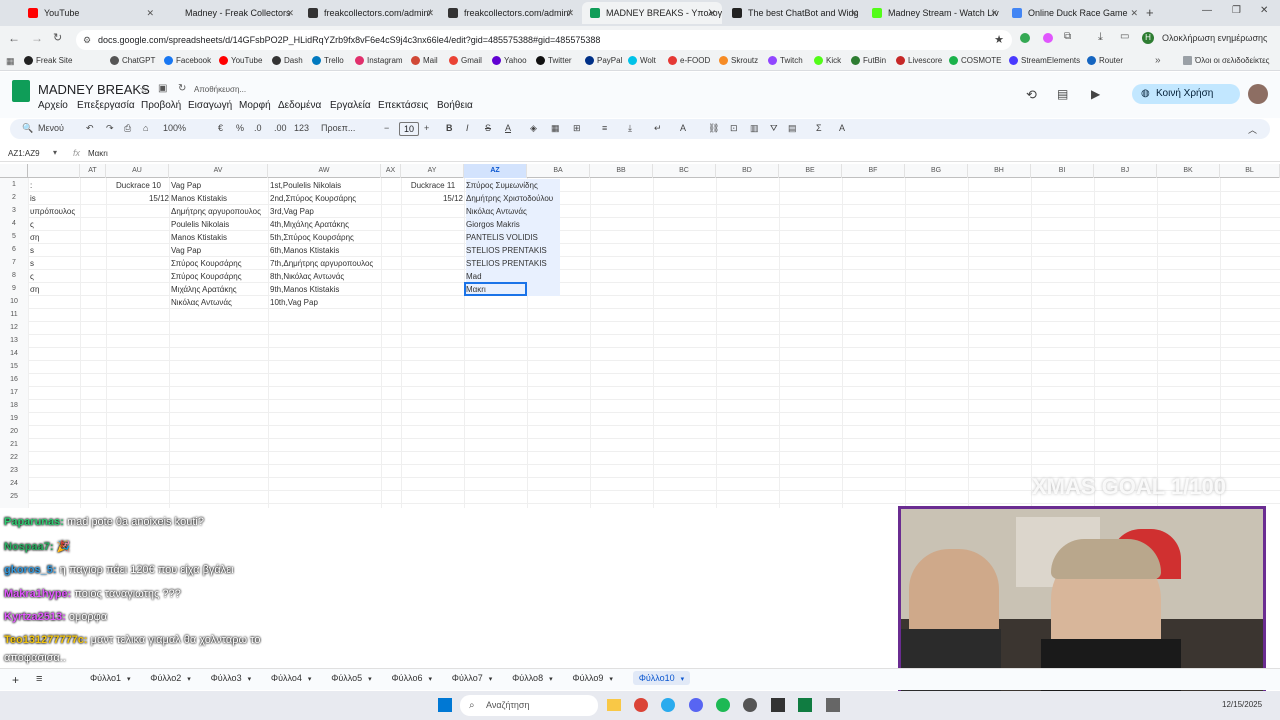  I want to click on chevron-right-icon: », so click(1158, 60).